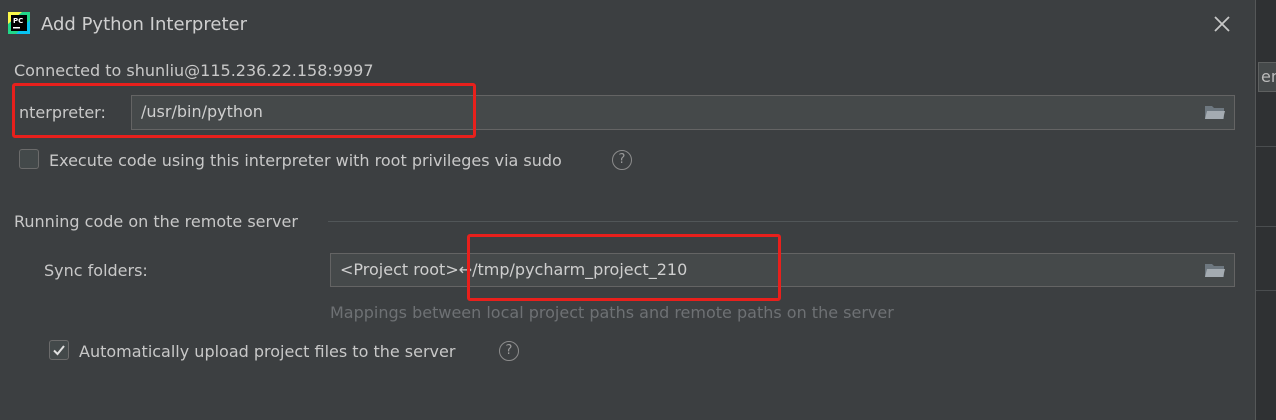  What do you see at coordinates (628, 24) in the screenshot?
I see `title-bar: PC Add Python Interpreter` at bounding box center [628, 24].